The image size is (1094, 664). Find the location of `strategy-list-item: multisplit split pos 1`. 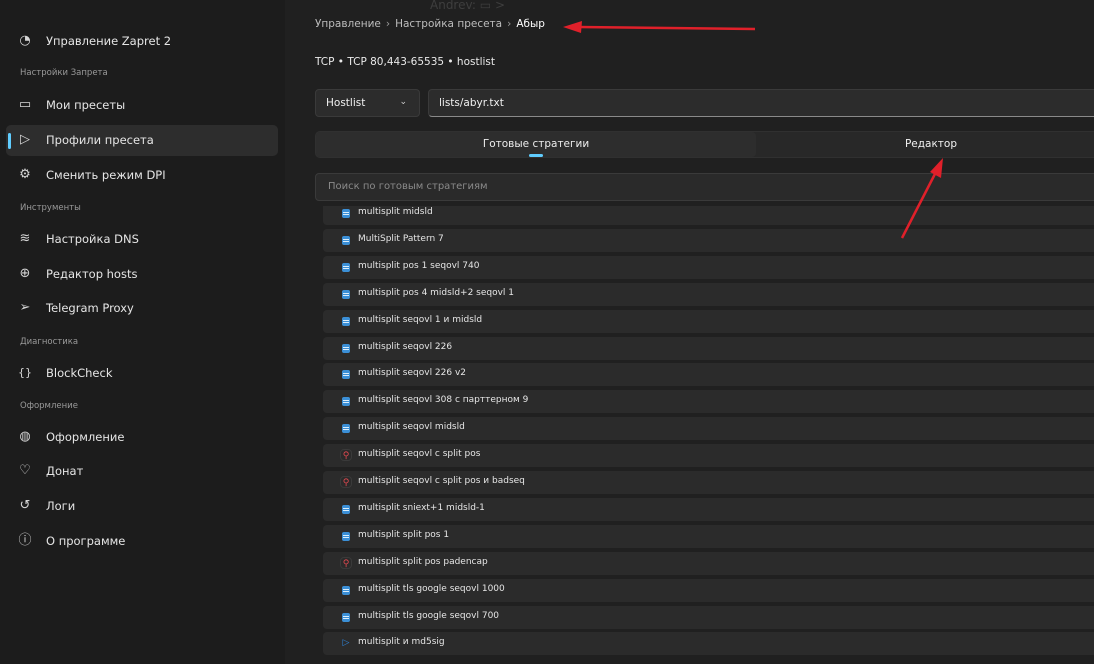

strategy-list-item: multisplit split pos 1 is located at coordinates (708, 536).